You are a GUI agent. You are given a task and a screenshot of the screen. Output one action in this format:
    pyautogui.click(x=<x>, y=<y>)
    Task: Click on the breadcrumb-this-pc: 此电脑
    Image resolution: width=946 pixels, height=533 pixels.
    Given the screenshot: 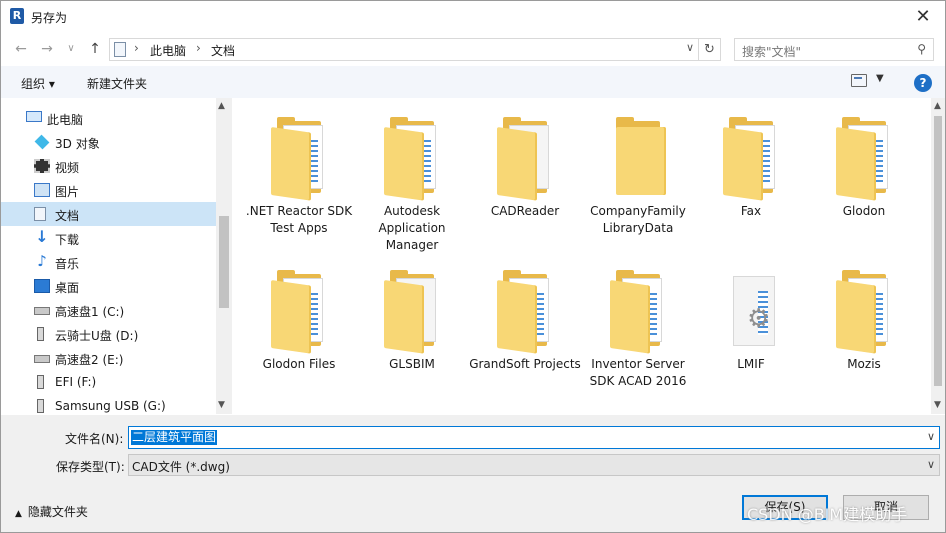 What is the action you would take?
    pyautogui.click(x=168, y=50)
    